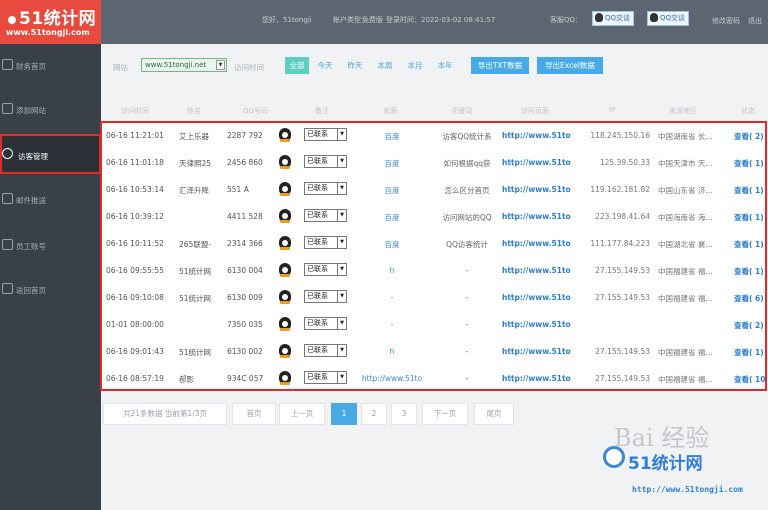 The width and height of the screenshot is (768, 510). What do you see at coordinates (415, 65) in the screenshot?
I see `period-month: 本月` at bounding box center [415, 65].